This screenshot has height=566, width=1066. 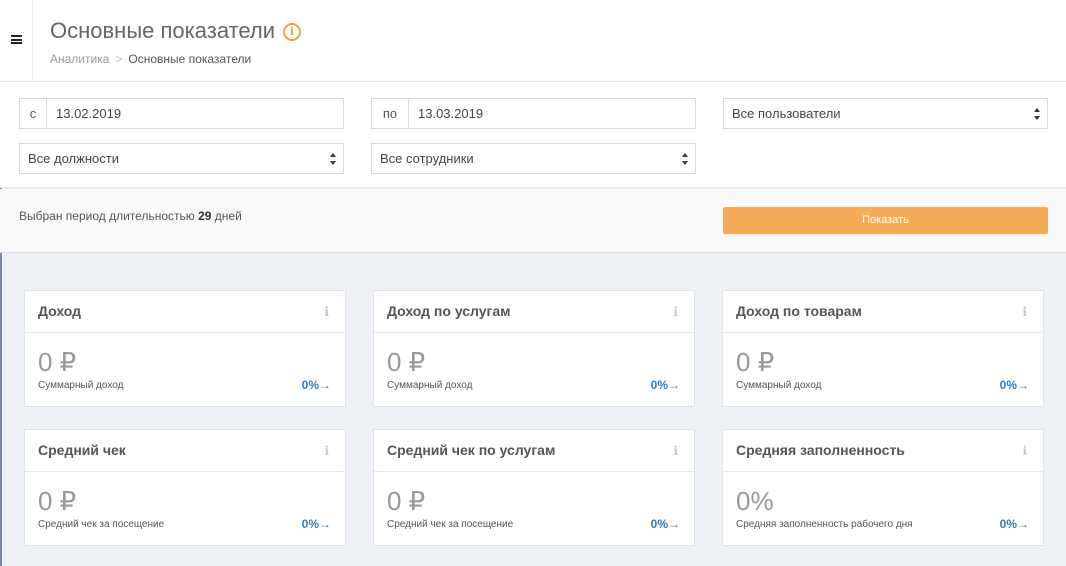 I want to click on date-to-input: 13.03.2019, so click(x=552, y=113).